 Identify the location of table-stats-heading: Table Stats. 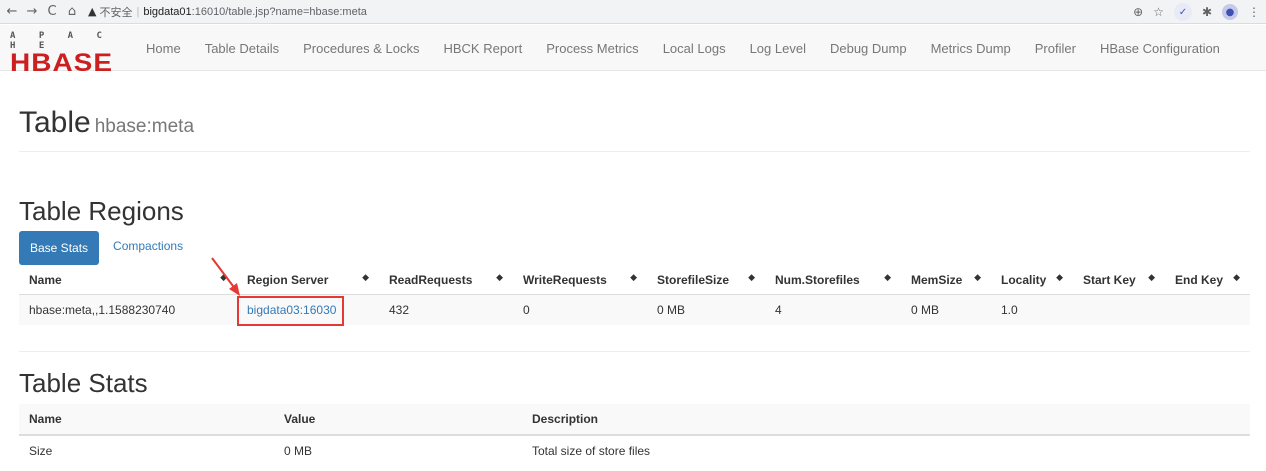
(83, 383).